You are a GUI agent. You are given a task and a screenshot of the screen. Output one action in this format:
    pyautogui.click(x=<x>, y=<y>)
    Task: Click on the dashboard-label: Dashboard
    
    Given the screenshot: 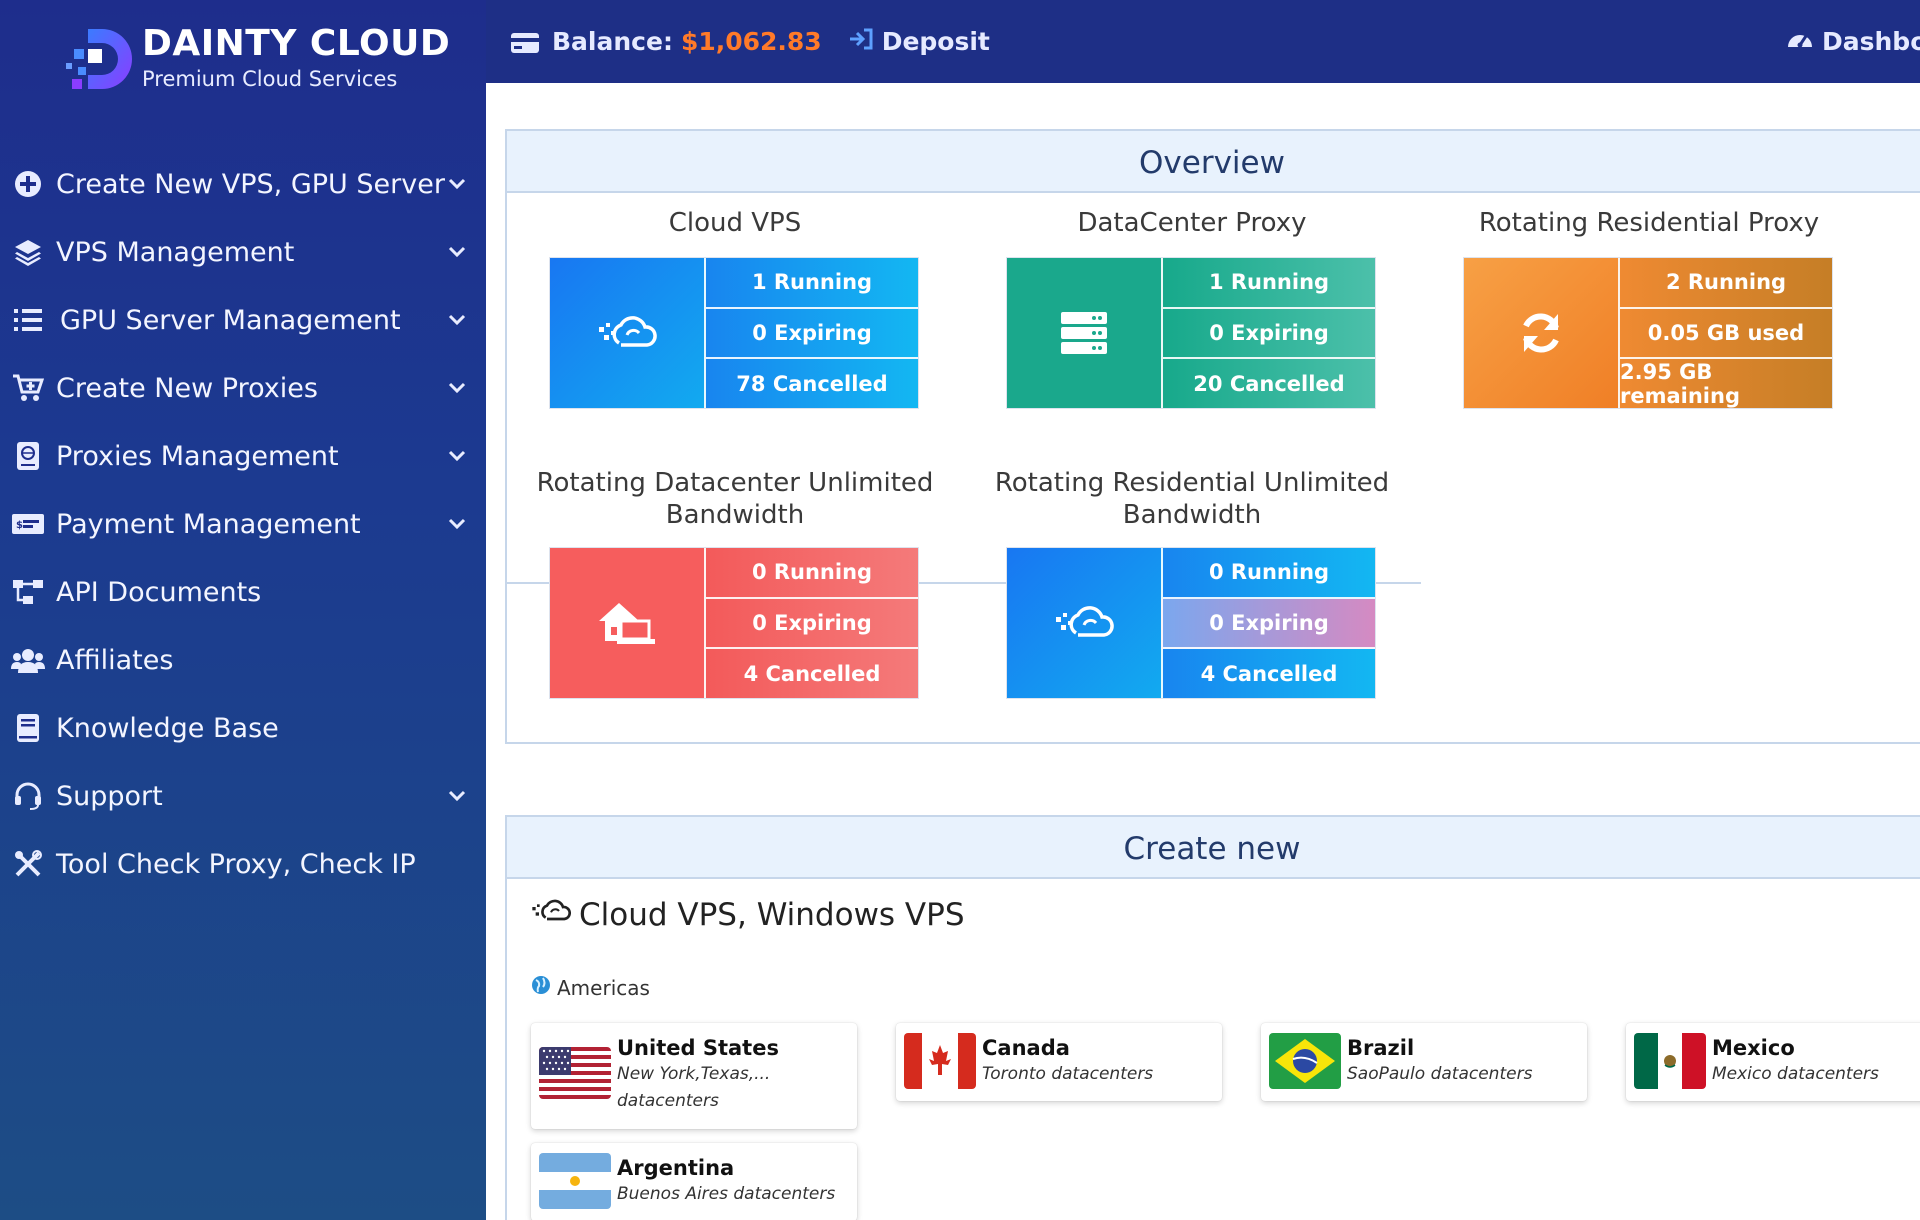 What is the action you would take?
    pyautogui.click(x=1871, y=41)
    